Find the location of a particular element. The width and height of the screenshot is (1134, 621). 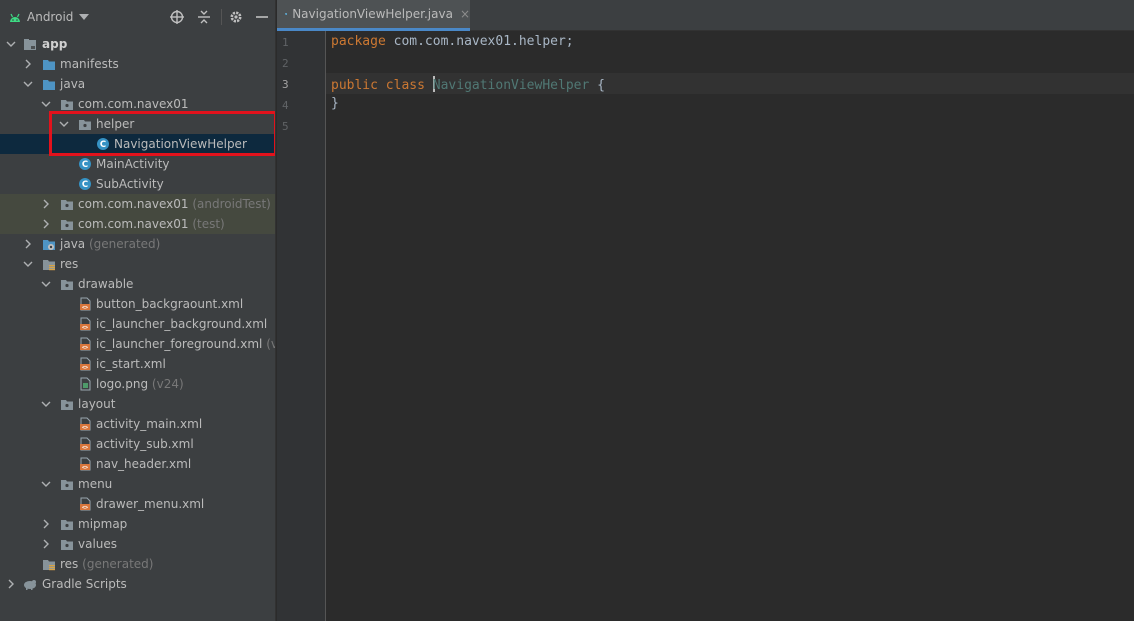

tree-item-label: helper is located at coordinates (115, 124).